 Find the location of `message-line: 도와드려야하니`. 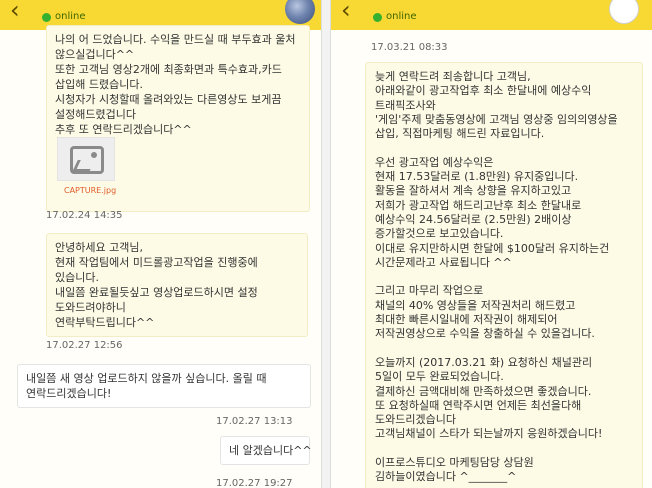

message-line: 도와드려야하니 is located at coordinates (90, 307).